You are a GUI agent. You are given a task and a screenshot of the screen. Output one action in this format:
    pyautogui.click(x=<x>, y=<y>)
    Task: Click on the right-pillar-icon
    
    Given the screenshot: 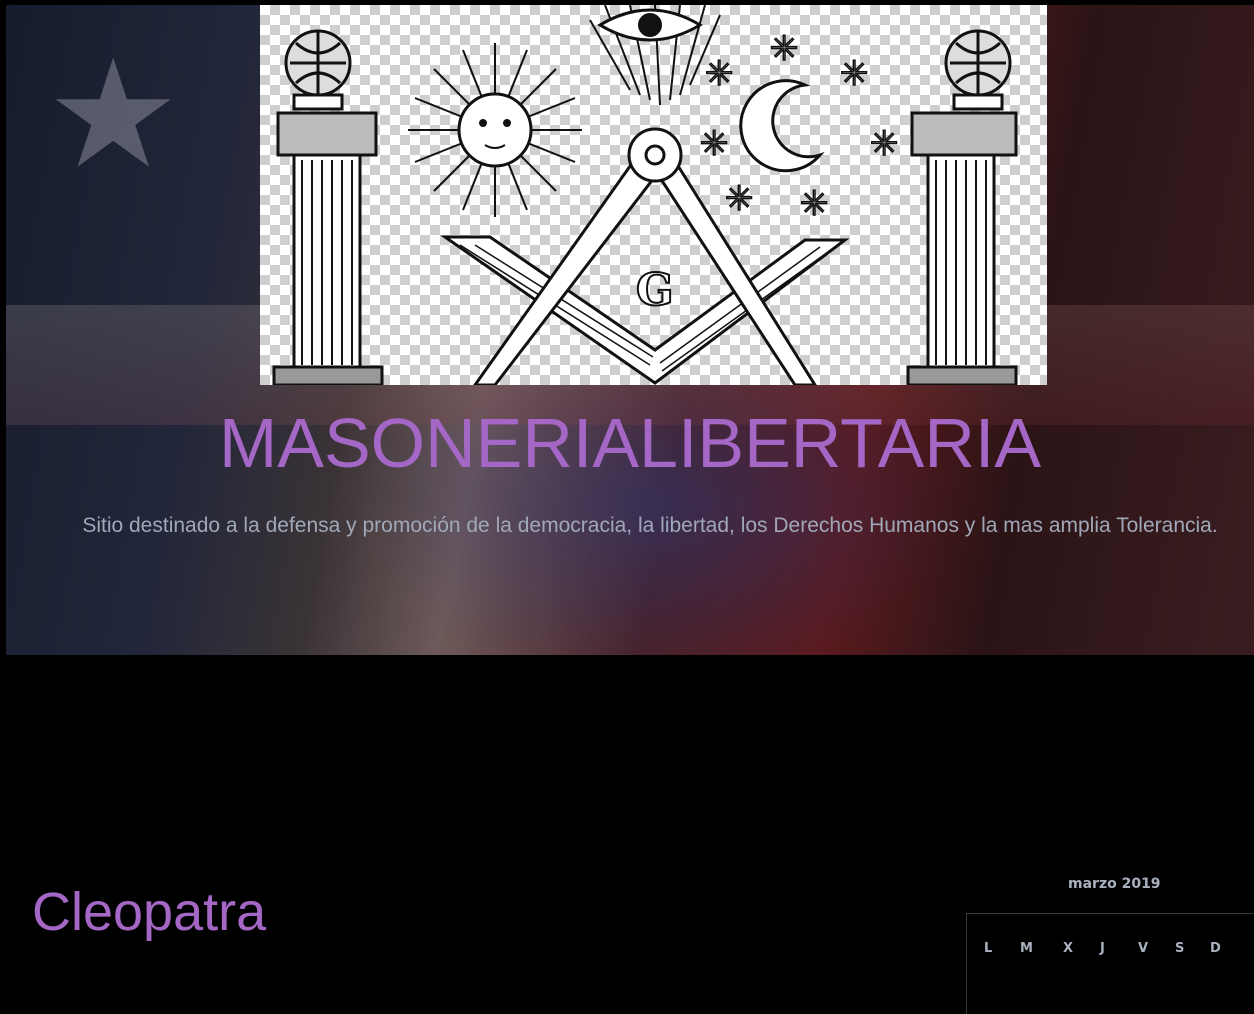 What is the action you would take?
    pyautogui.click(x=962, y=207)
    